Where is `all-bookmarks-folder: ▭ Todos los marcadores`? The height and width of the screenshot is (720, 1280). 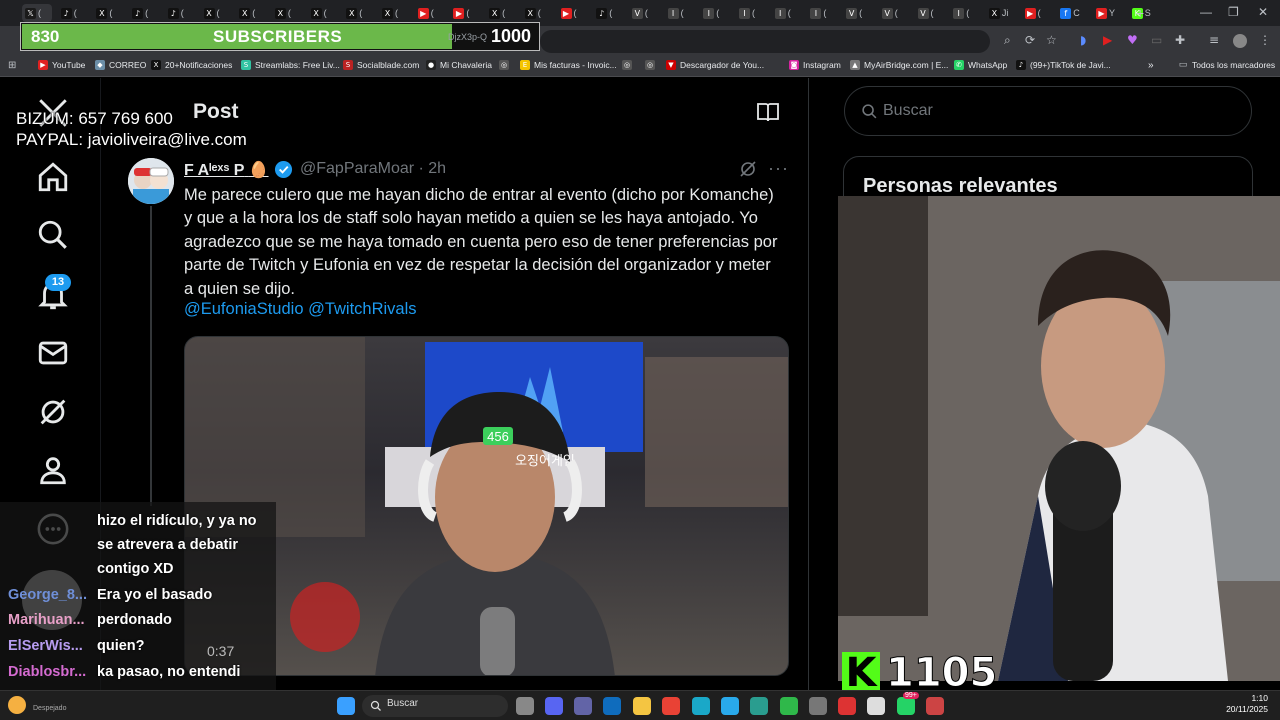 all-bookmarks-folder: ▭ Todos los marcadores is located at coordinates (1226, 65).